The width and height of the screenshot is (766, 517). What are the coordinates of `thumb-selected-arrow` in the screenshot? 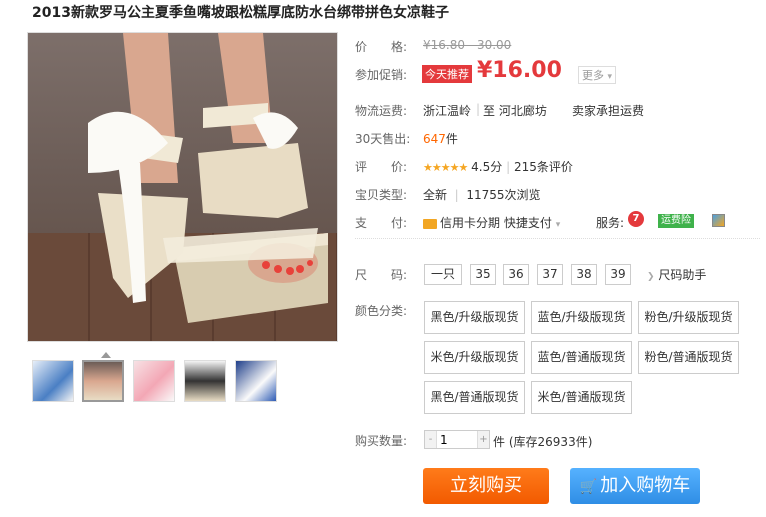 It's located at (106, 355).